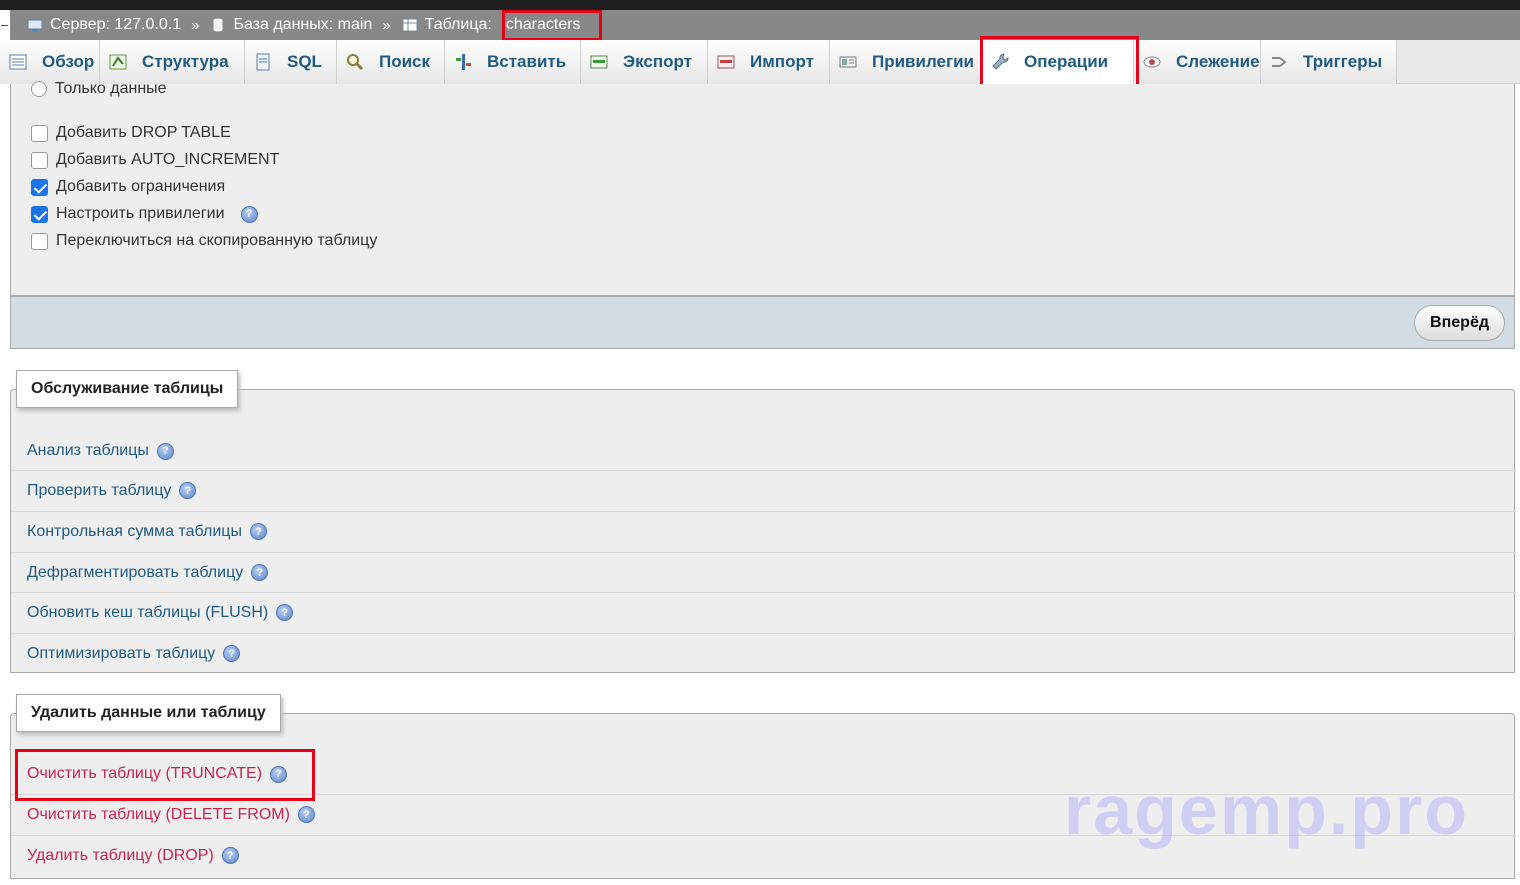  What do you see at coordinates (763, 774) in the screenshot?
I see `list-item: Очистить таблицу (TRUNCATE) ?` at bounding box center [763, 774].